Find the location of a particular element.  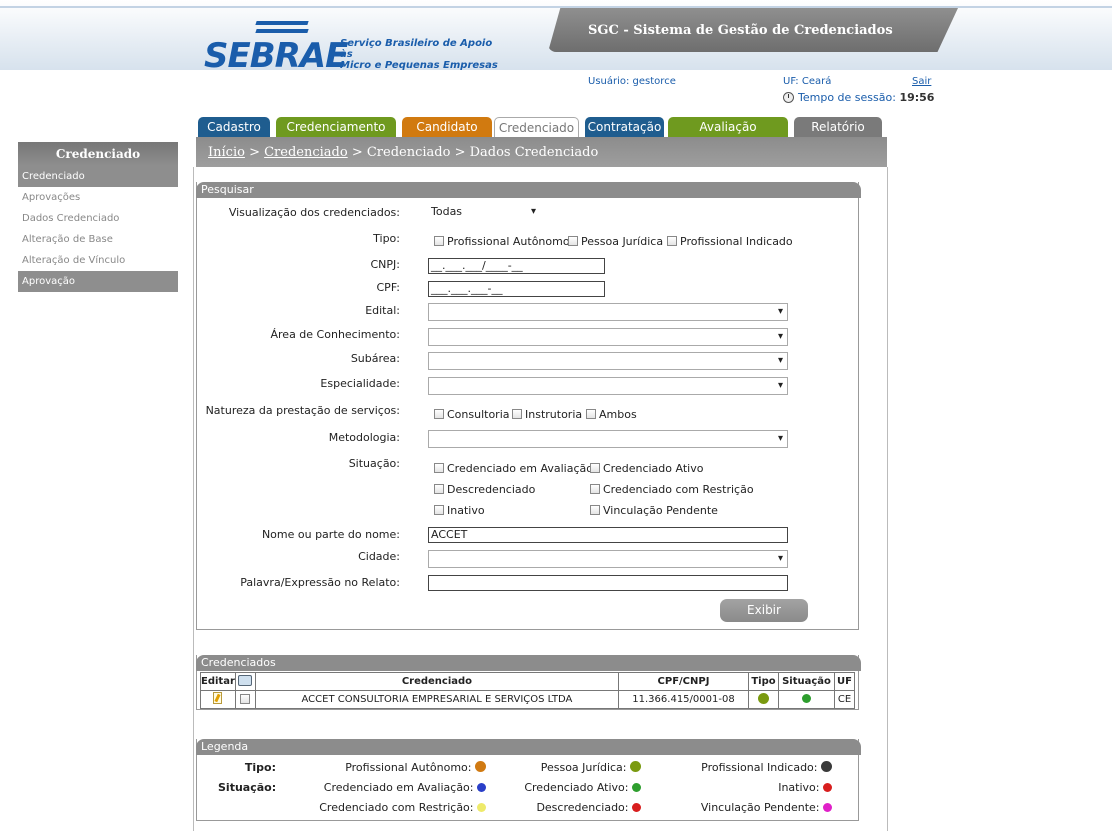

breadcrumb-credenciado: Credenciado is located at coordinates (306, 152).